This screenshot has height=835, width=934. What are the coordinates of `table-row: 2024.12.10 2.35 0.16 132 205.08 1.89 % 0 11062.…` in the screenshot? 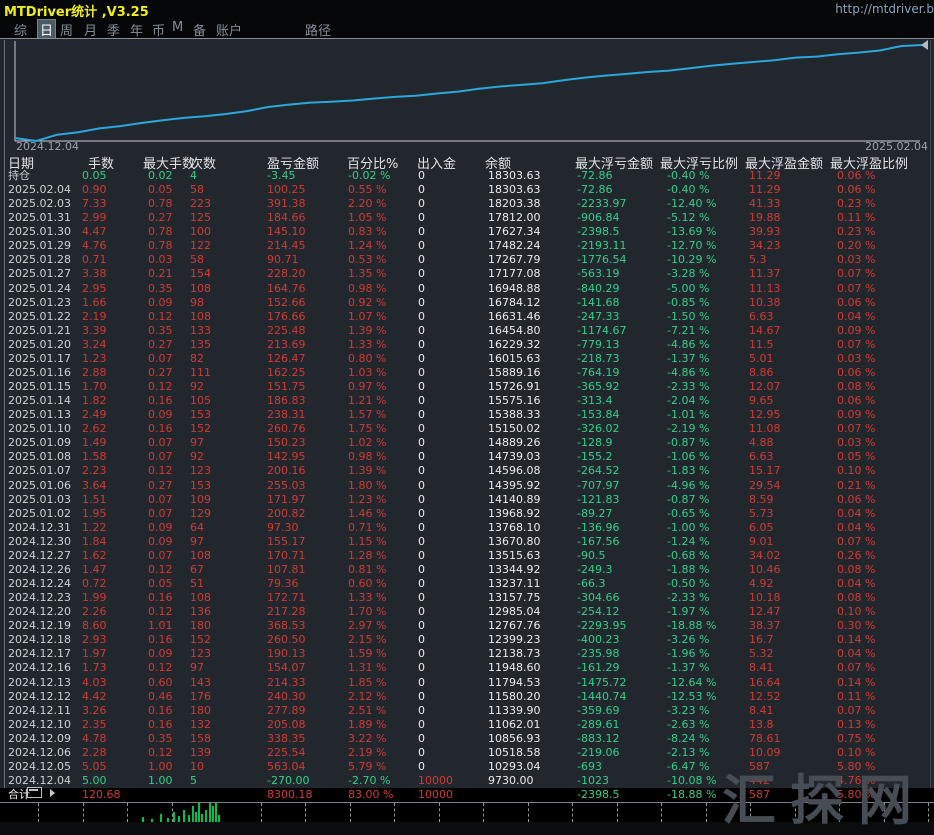 It's located at (467, 725).